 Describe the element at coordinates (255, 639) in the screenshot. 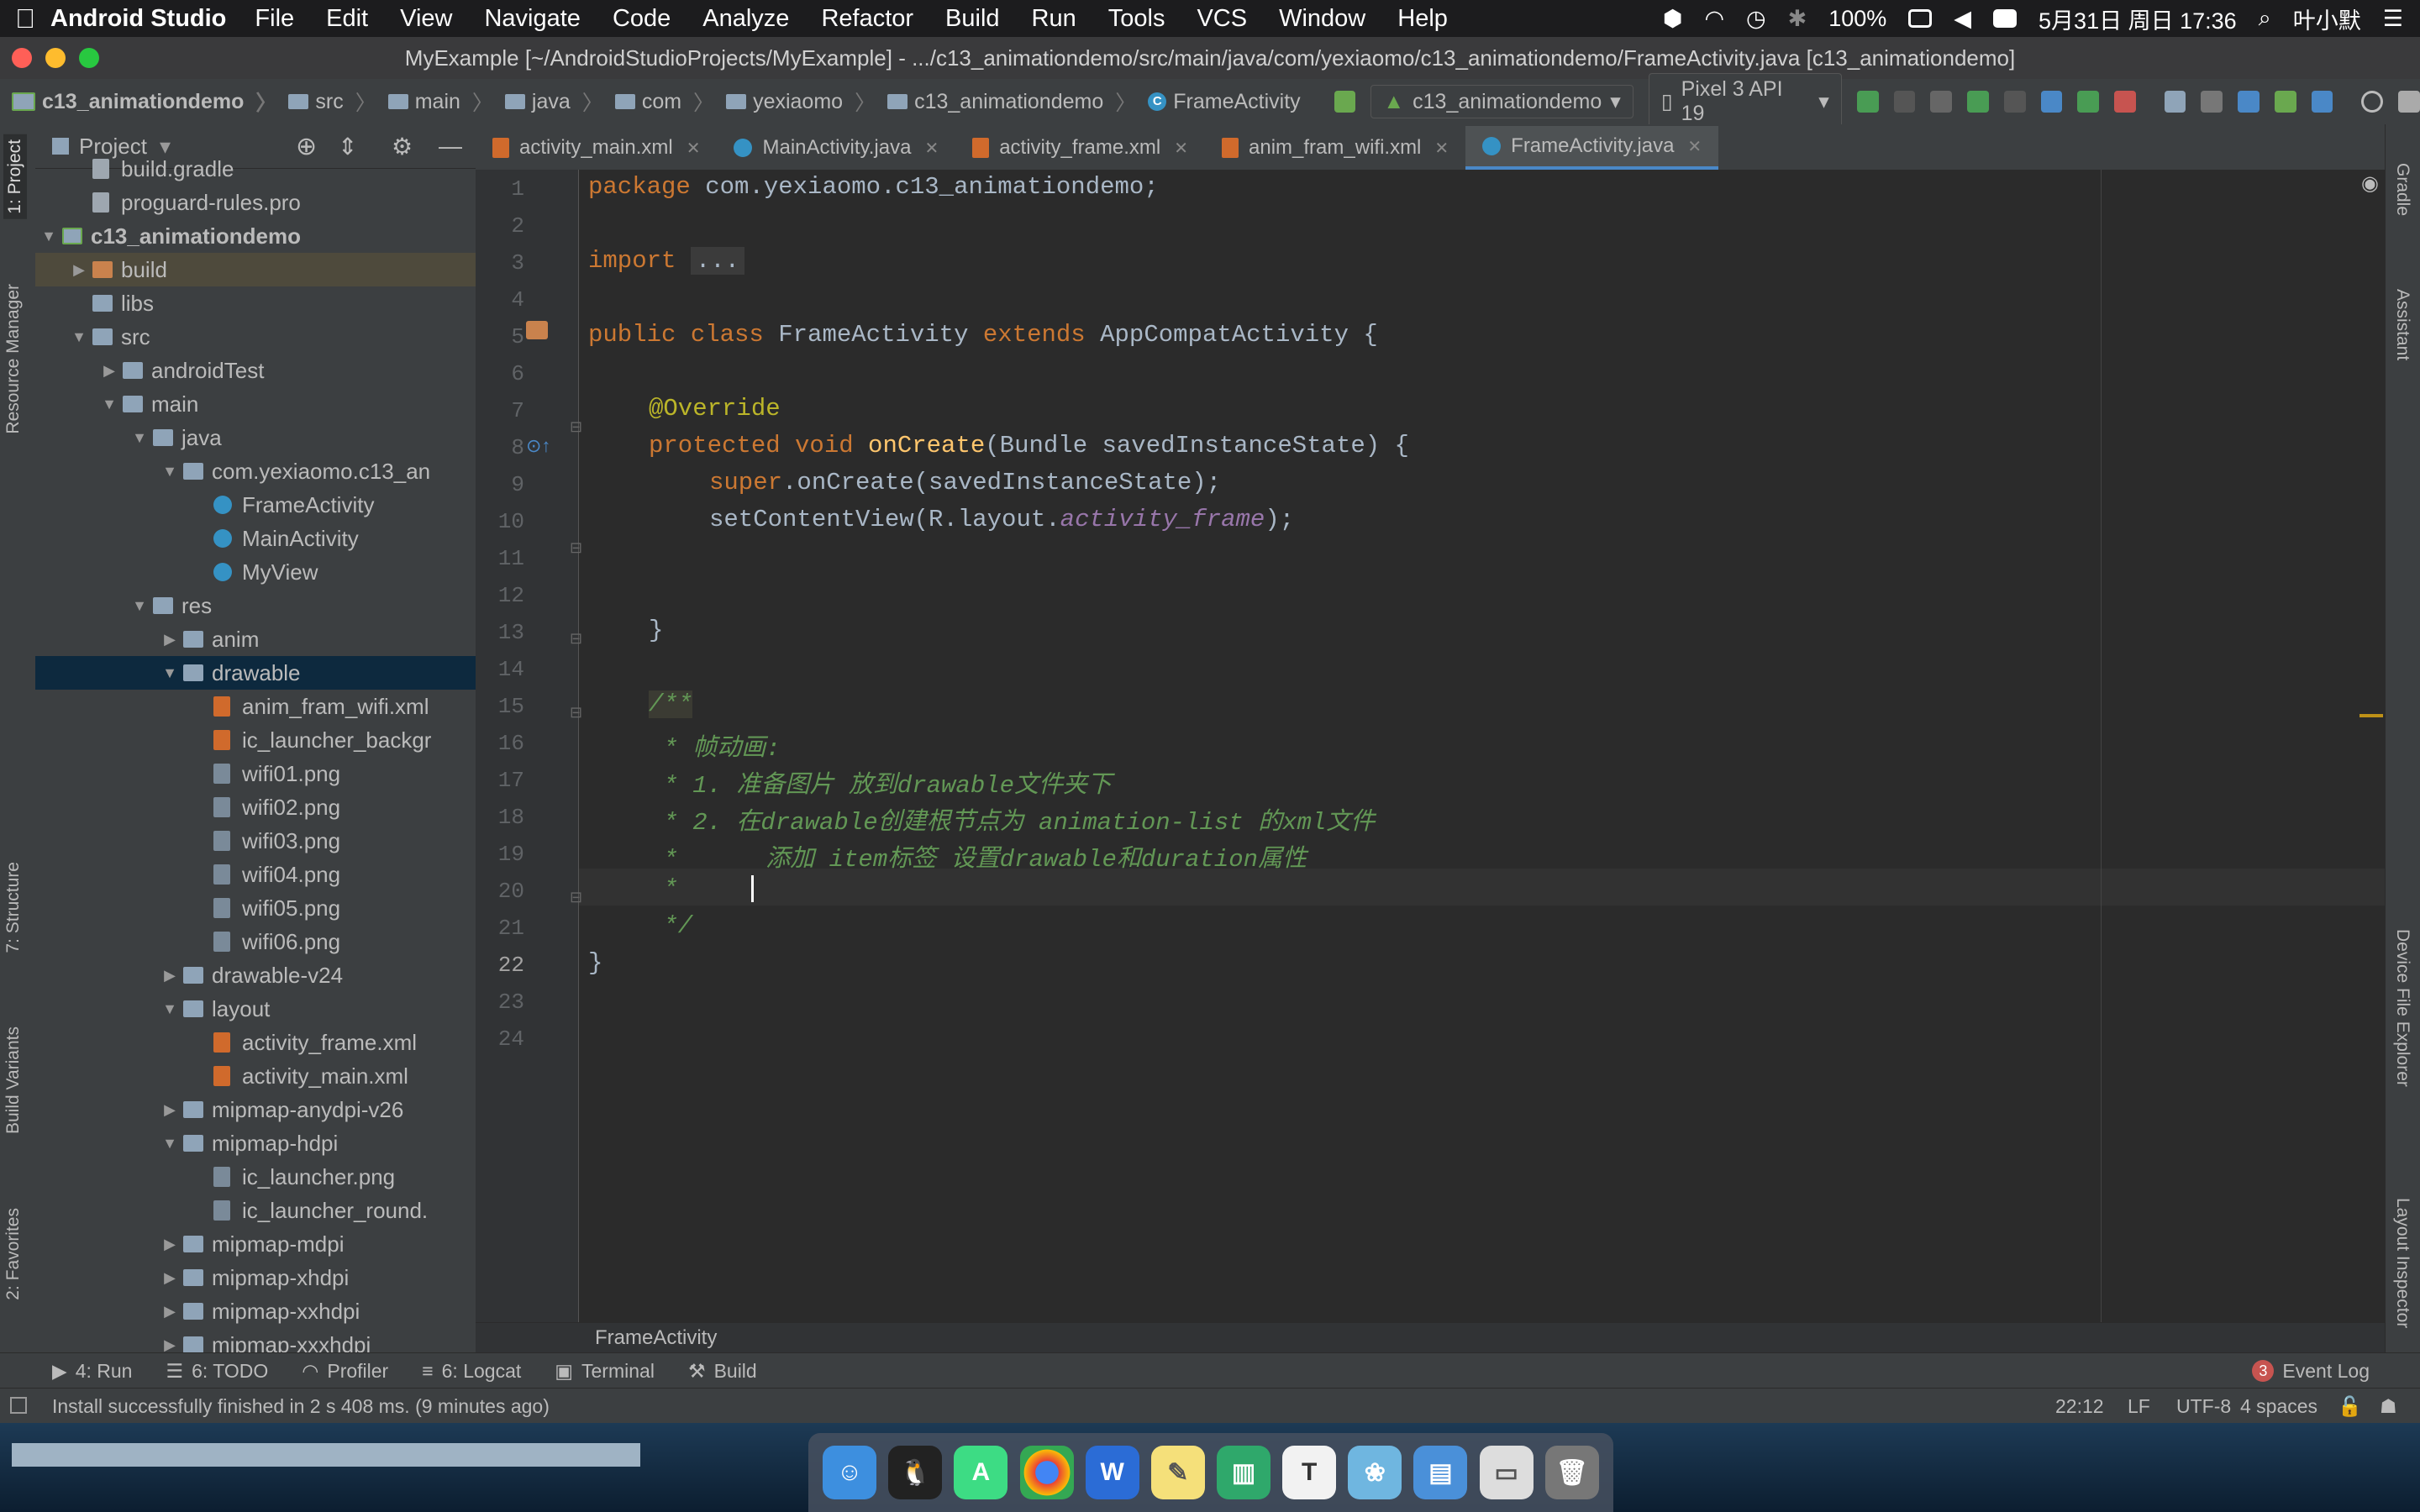

I see `project-tree-item: ▶ anim` at that location.